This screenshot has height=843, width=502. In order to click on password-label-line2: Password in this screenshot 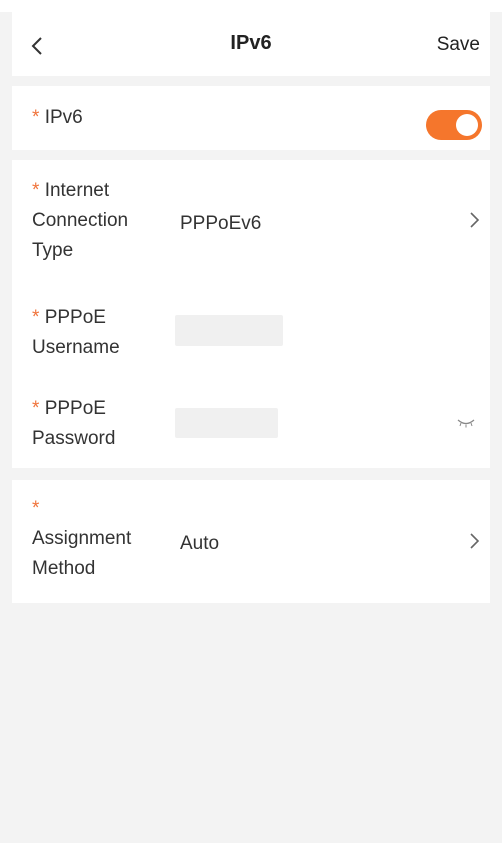, I will do `click(74, 438)`.